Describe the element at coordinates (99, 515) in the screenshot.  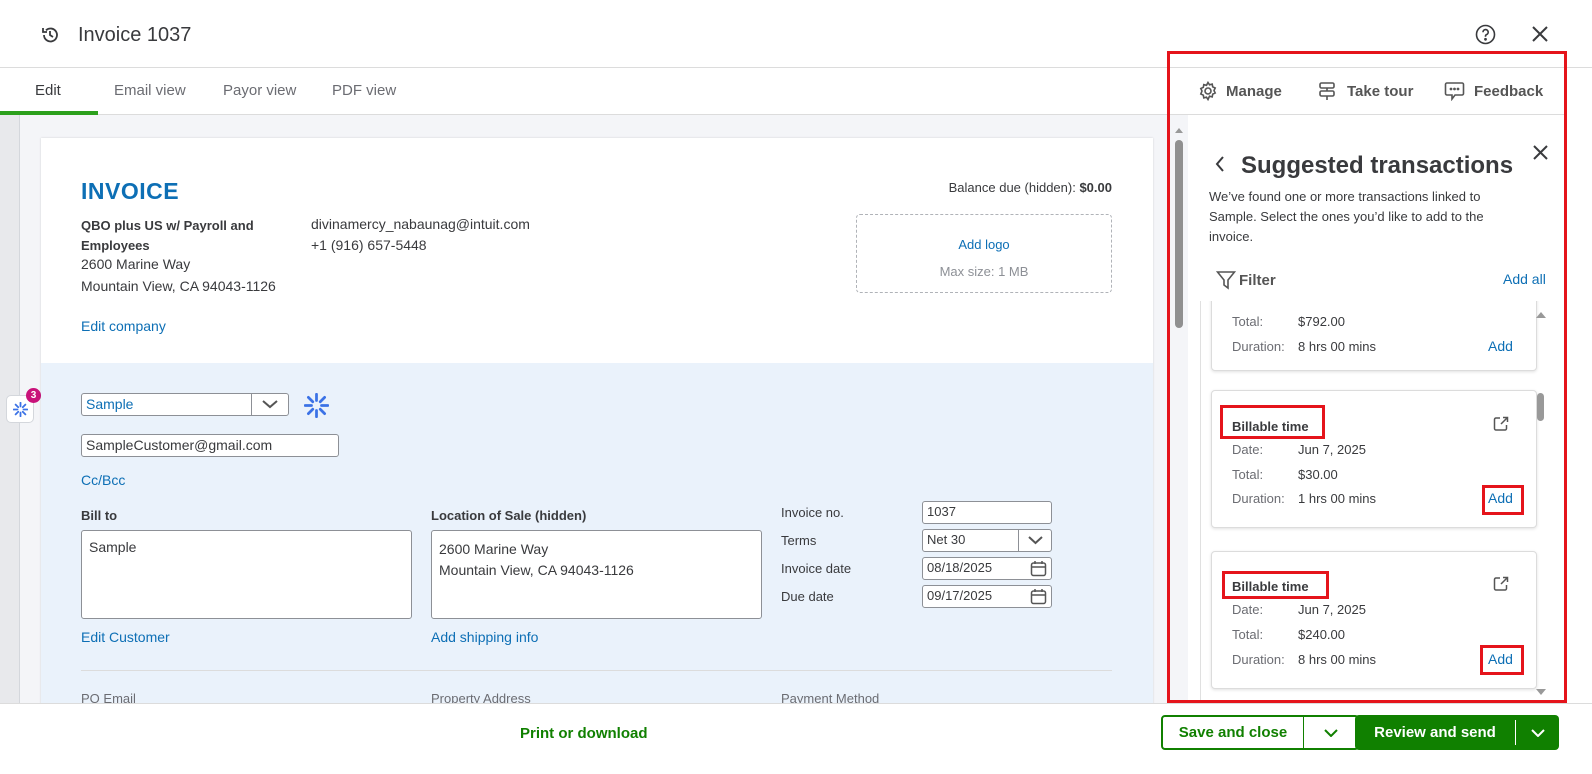
I see `bill-to-label: Bill to` at that location.